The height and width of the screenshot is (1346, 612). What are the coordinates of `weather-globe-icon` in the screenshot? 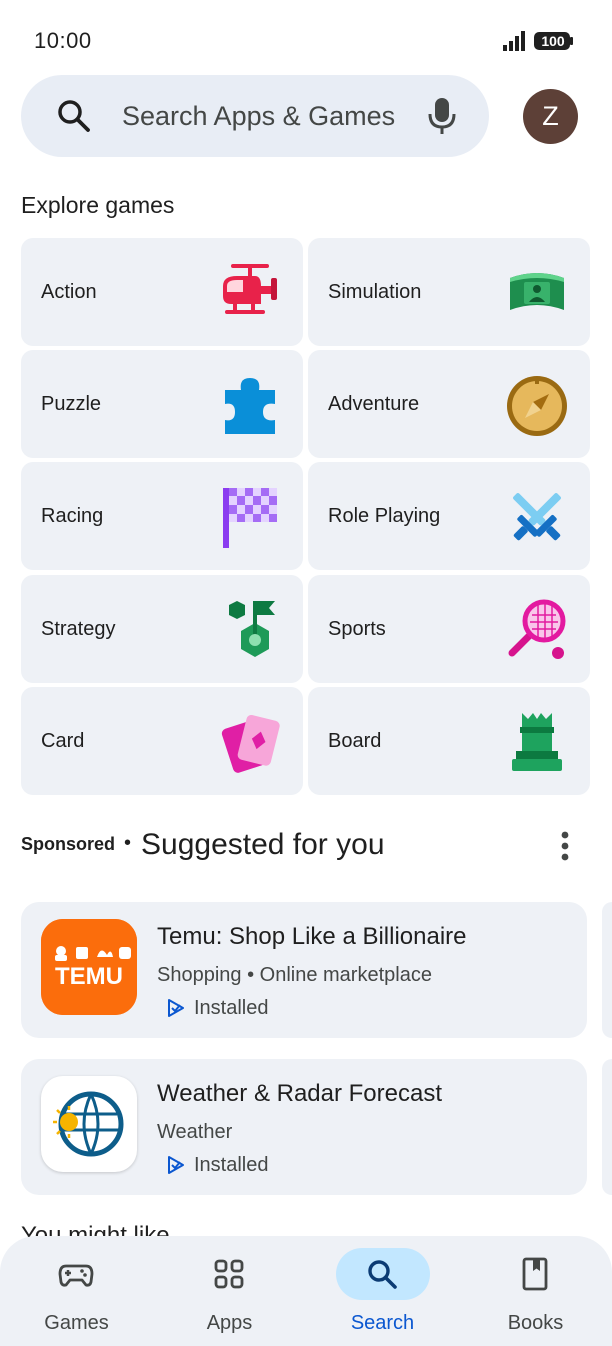 It's located at (88, 1124).